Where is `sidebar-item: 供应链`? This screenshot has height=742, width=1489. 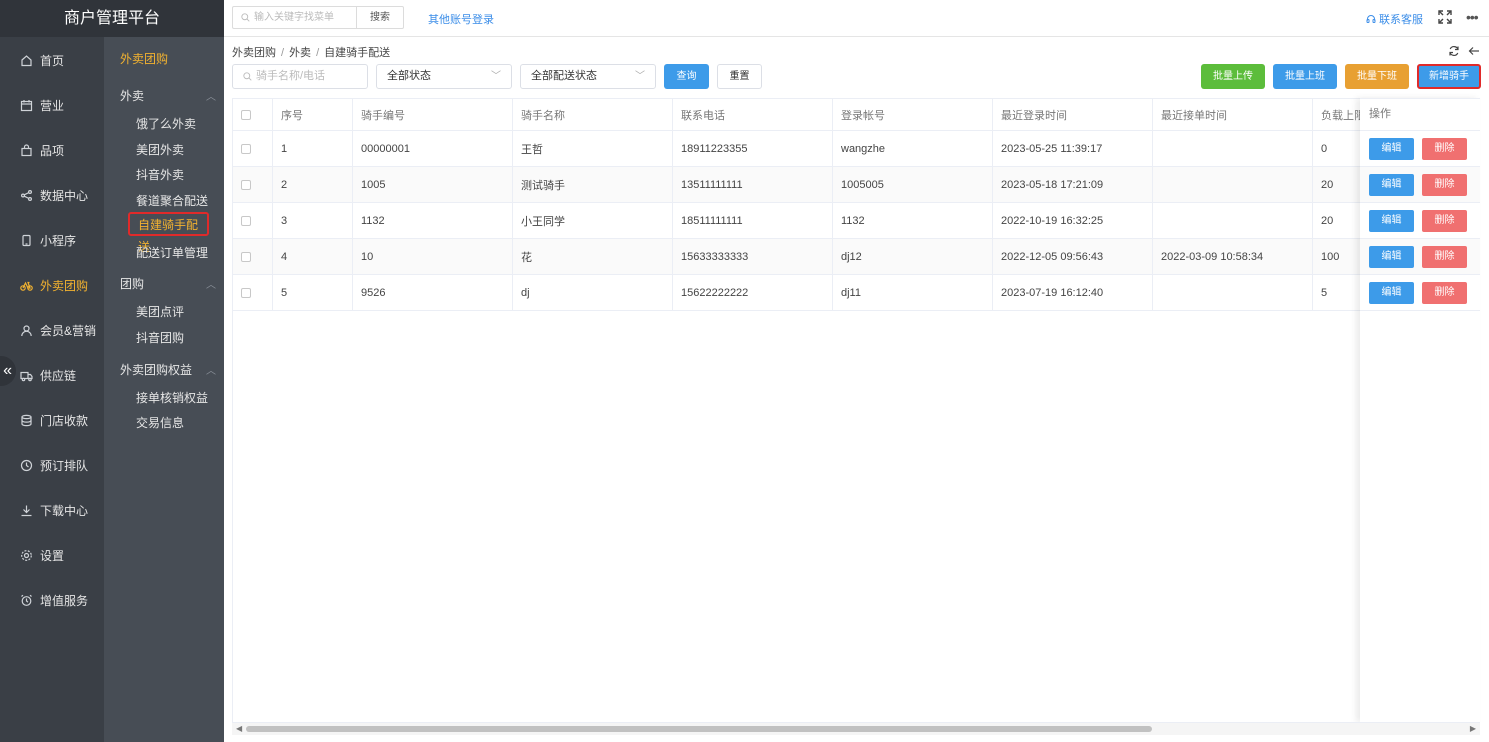 sidebar-item: 供应链 is located at coordinates (52, 375).